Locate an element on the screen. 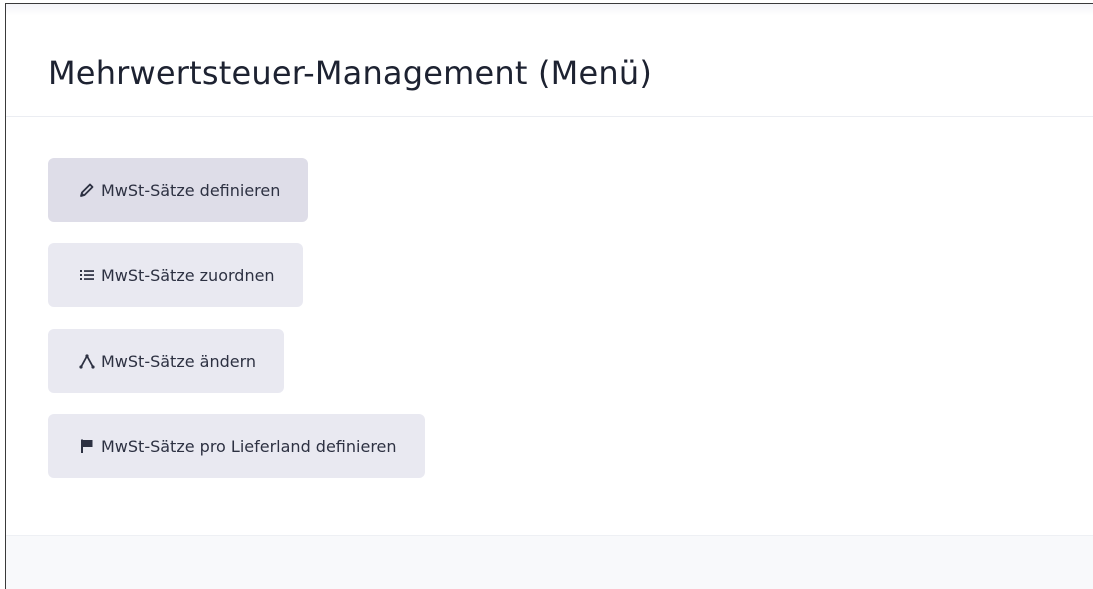 Image resolution: width=1093 pixels, height=589 pixels. define-vat-rates-label: MwSt-Sätze definieren is located at coordinates (191, 190).